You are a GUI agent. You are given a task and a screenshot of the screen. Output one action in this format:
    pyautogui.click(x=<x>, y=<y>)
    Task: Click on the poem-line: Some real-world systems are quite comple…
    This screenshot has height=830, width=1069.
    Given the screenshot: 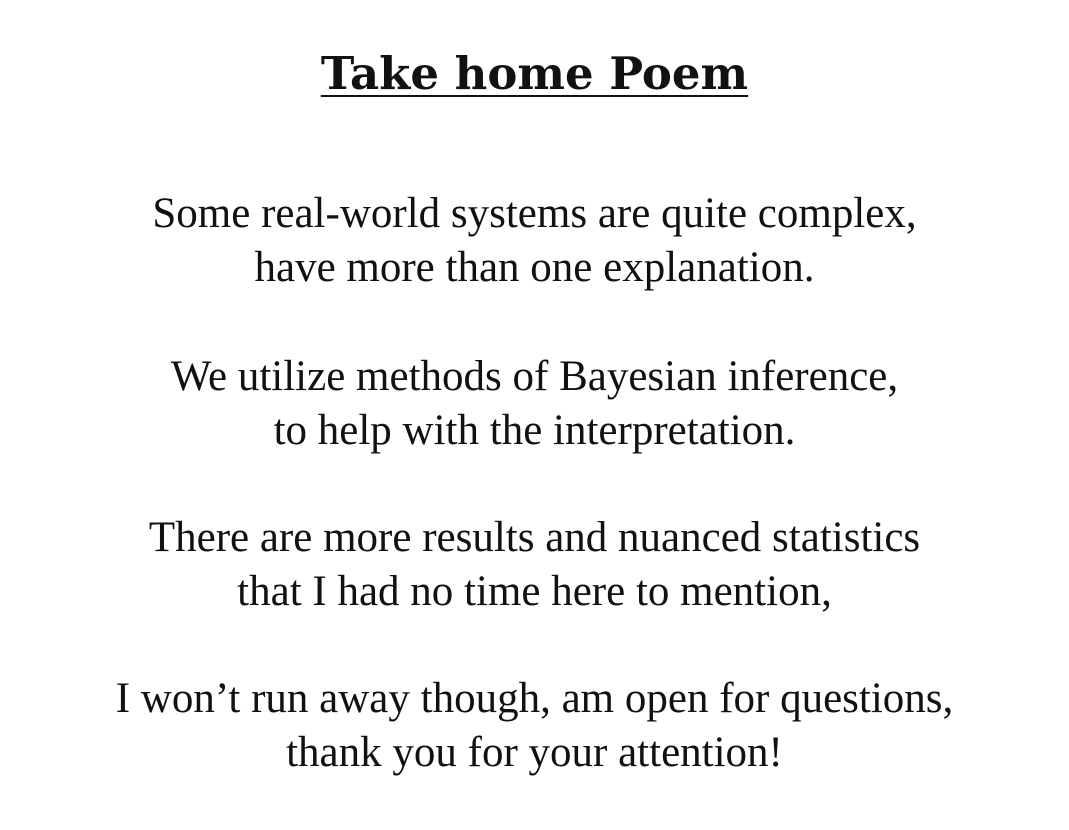 What is the action you would take?
    pyautogui.click(x=534, y=213)
    